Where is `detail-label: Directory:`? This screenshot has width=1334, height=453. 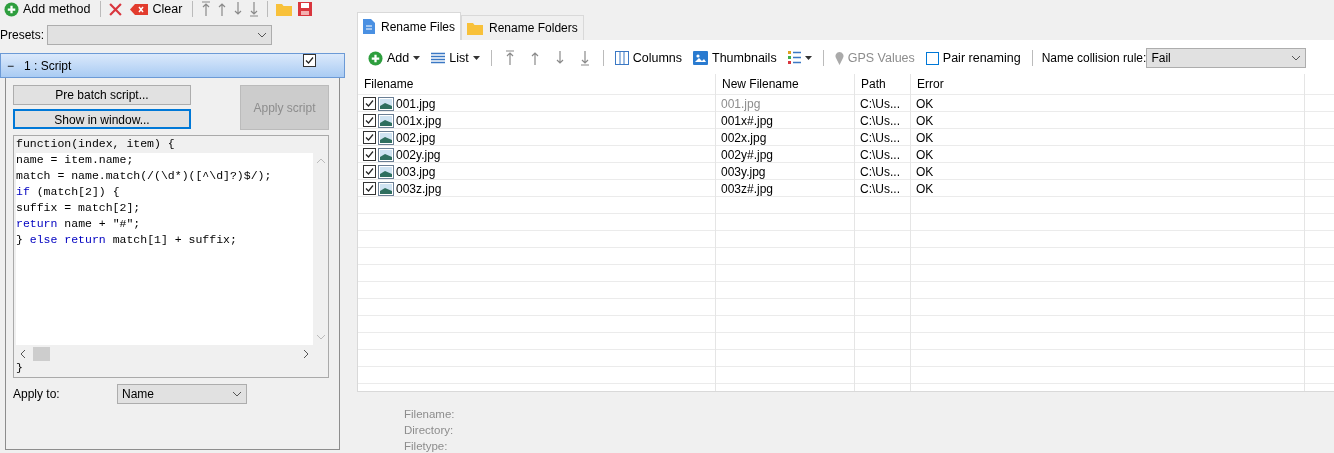 detail-label: Directory: is located at coordinates (429, 430).